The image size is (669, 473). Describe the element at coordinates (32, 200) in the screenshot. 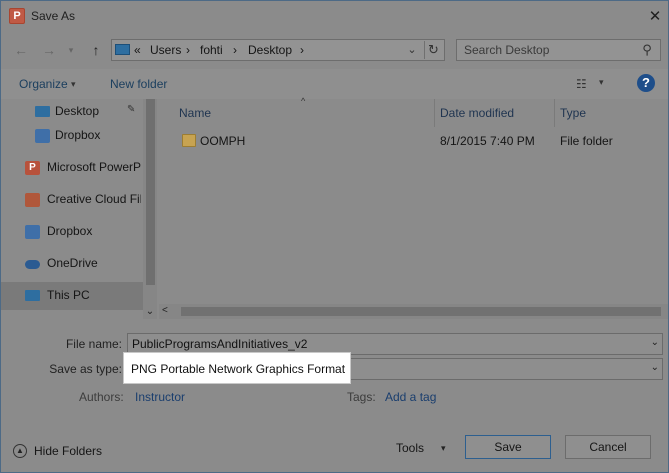

I see `creative-cloud-icon` at that location.